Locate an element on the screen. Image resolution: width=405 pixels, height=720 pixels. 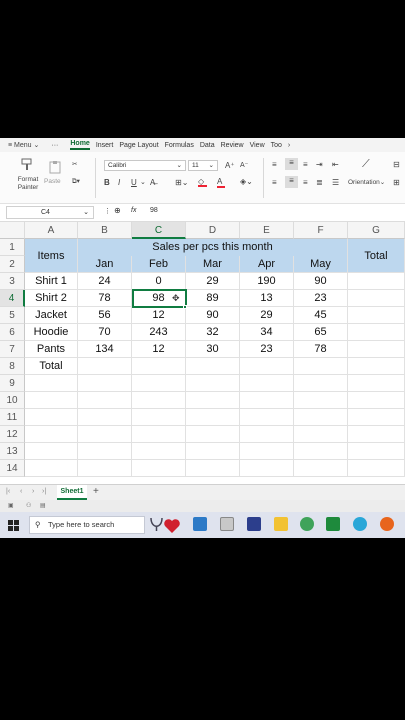
col-header-e: E is located at coordinates (267, 230).